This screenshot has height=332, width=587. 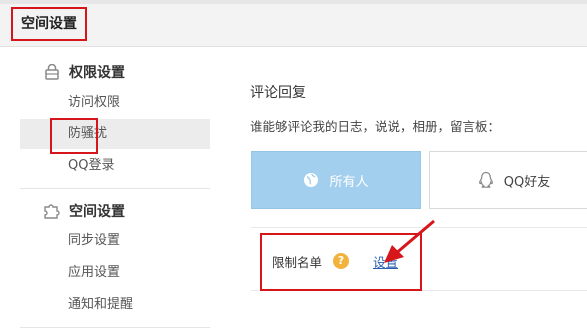 I want to click on help-icon: ?, so click(x=341, y=261).